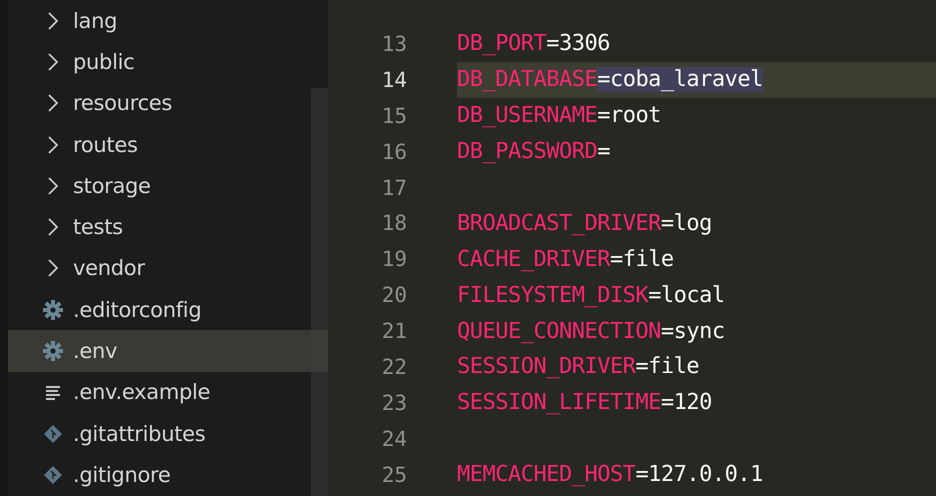  I want to click on tree-item: .editorconfig, so click(168, 309).